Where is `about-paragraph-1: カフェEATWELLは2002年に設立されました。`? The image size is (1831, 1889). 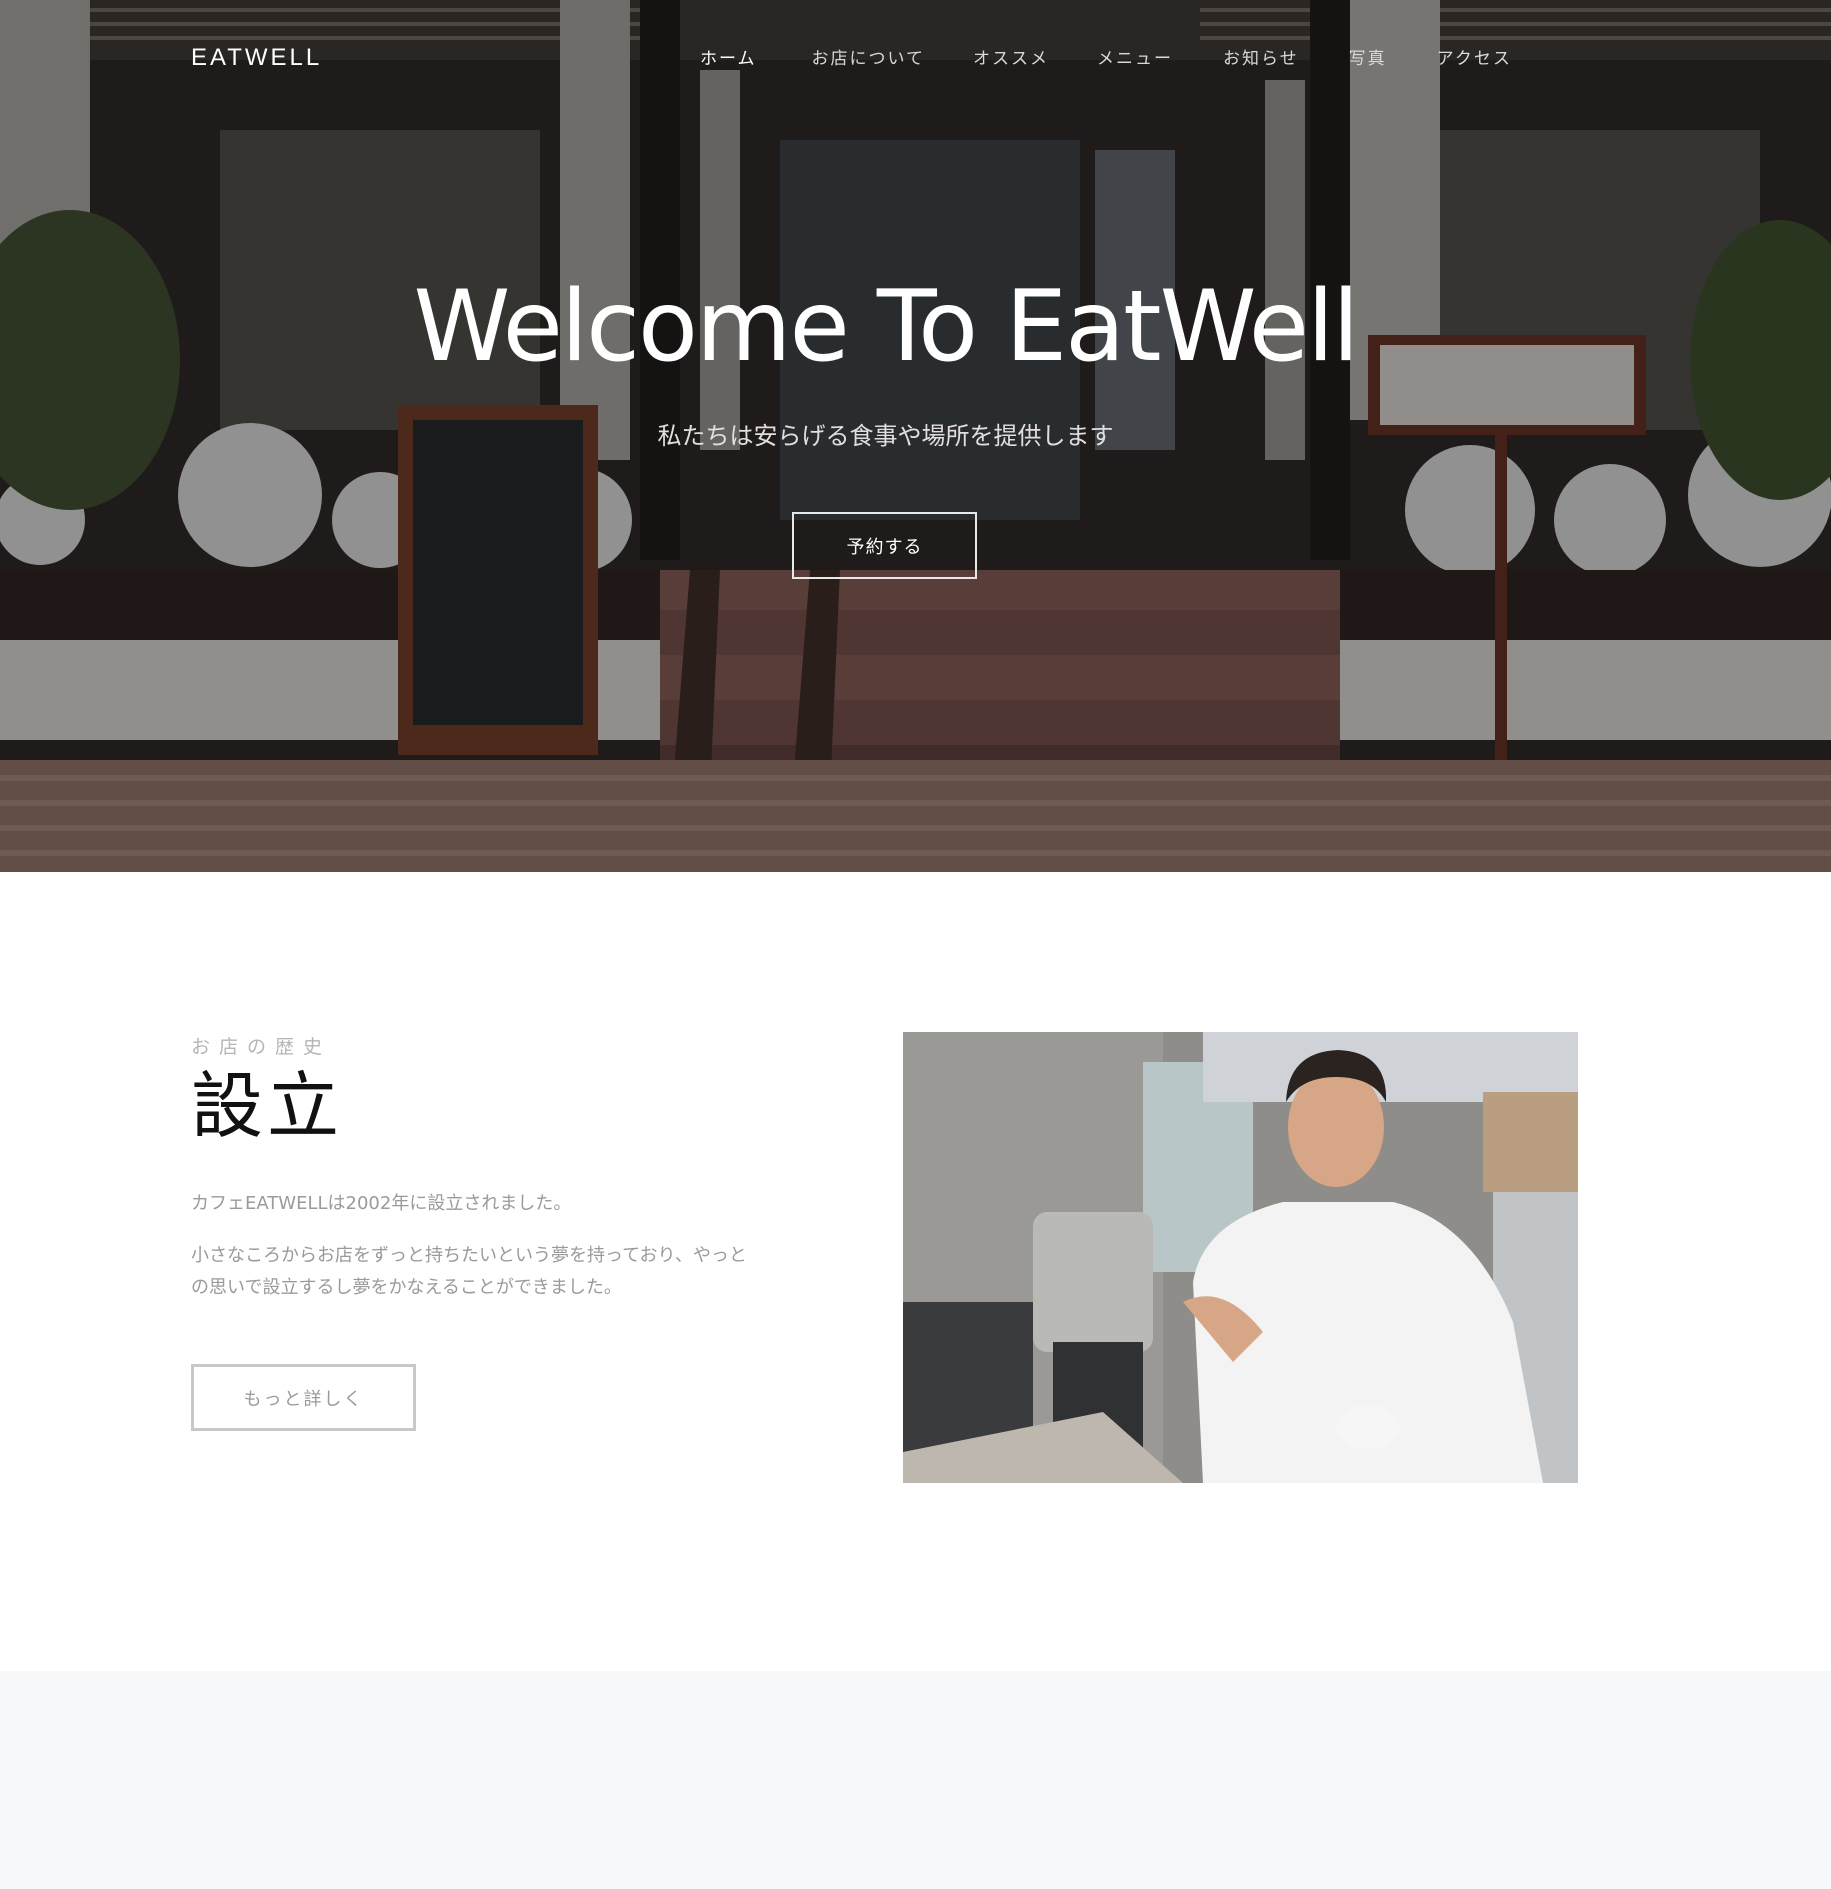
about-paragraph-1: カフェEATWELLは2002年に設立されました。 is located at coordinates (381, 1203).